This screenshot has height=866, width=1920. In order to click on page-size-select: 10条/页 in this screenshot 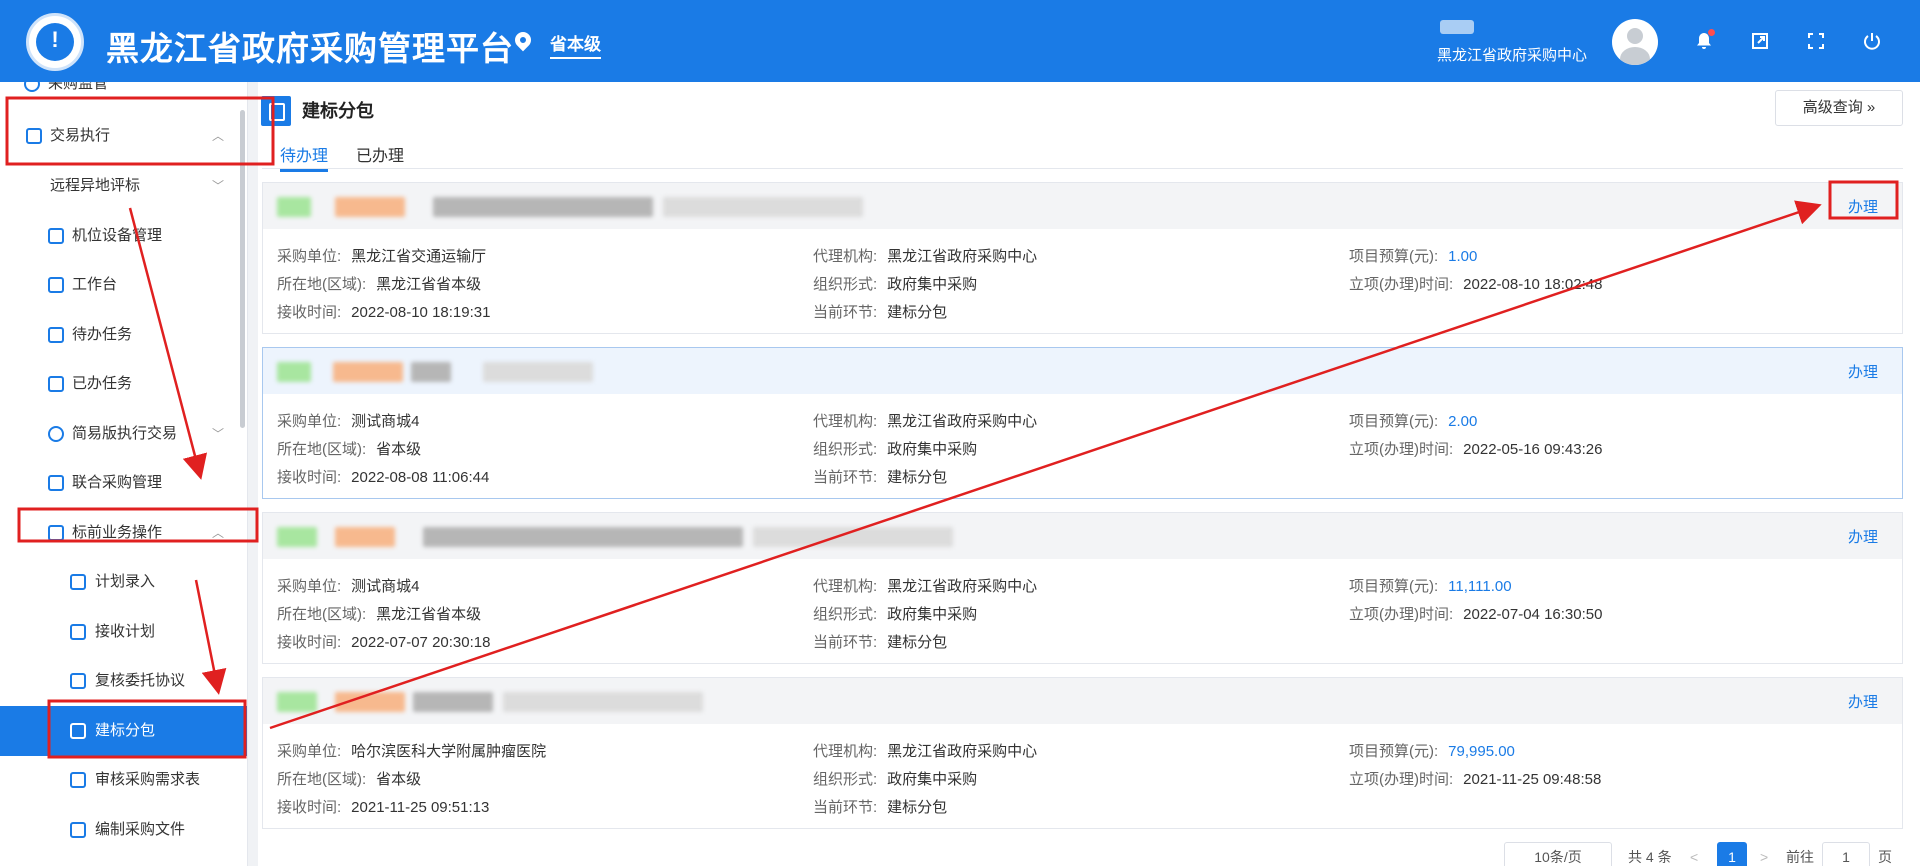, I will do `click(1558, 854)`.